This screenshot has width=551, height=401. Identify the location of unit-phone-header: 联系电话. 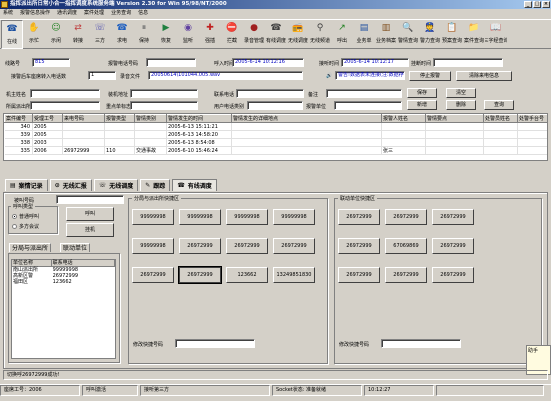
(83, 263).